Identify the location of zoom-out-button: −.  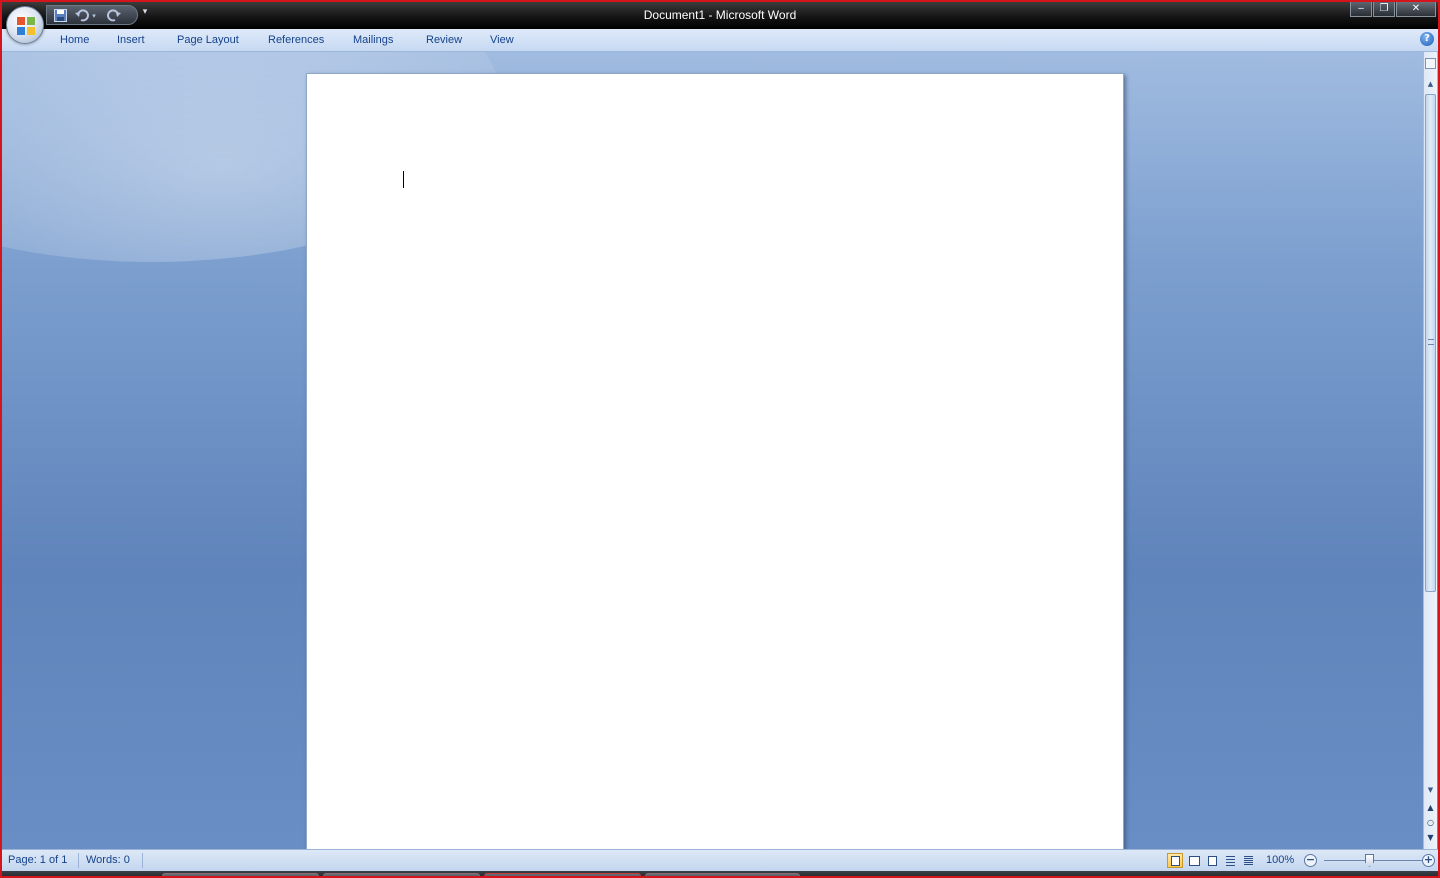
(1310, 860).